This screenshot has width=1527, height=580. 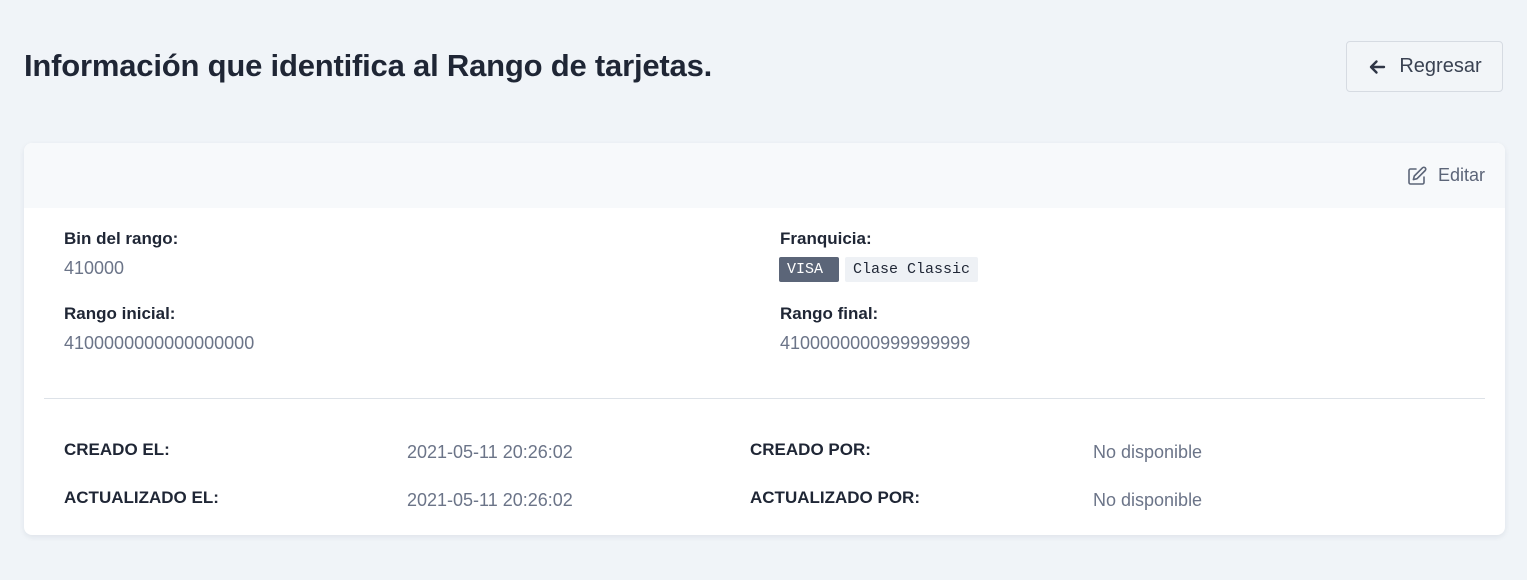 What do you see at coordinates (764, 398) in the screenshot?
I see `divider` at bounding box center [764, 398].